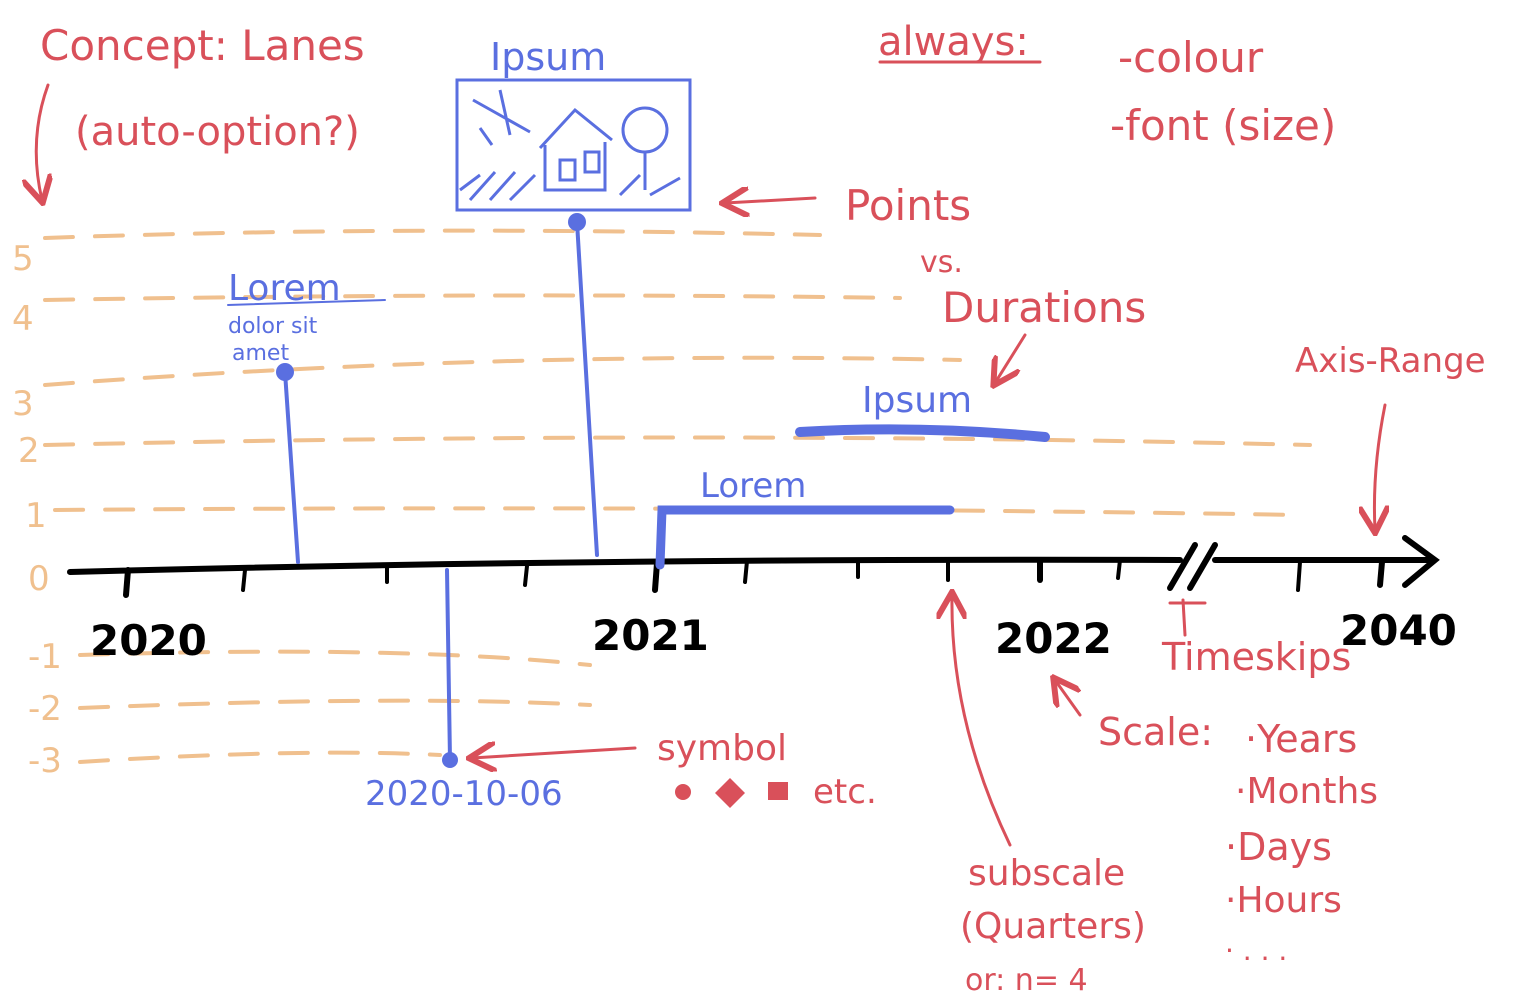 This screenshot has height=1000, width=1513. What do you see at coordinates (29, 451) in the screenshot?
I see `lane-number: 2` at bounding box center [29, 451].